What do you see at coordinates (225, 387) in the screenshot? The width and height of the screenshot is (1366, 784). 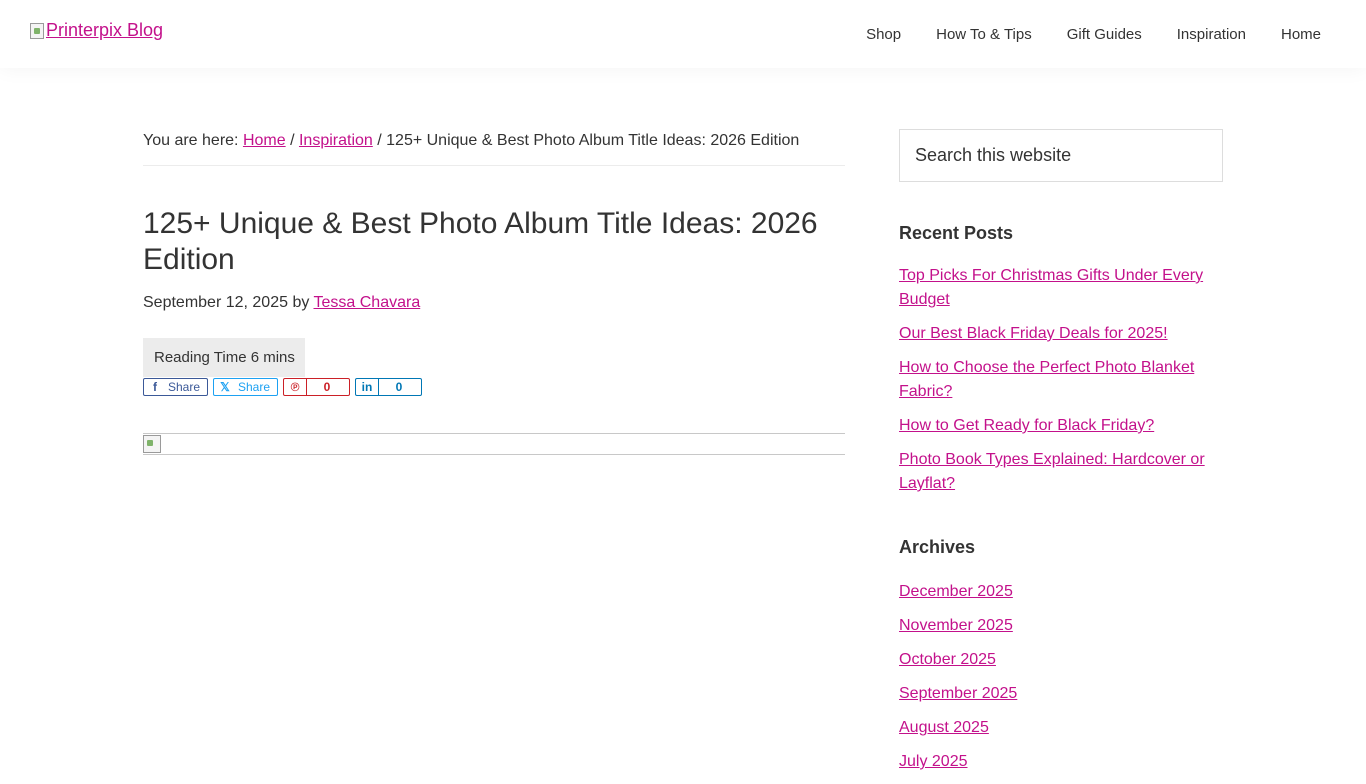 I see `x-icon: 𝕏` at bounding box center [225, 387].